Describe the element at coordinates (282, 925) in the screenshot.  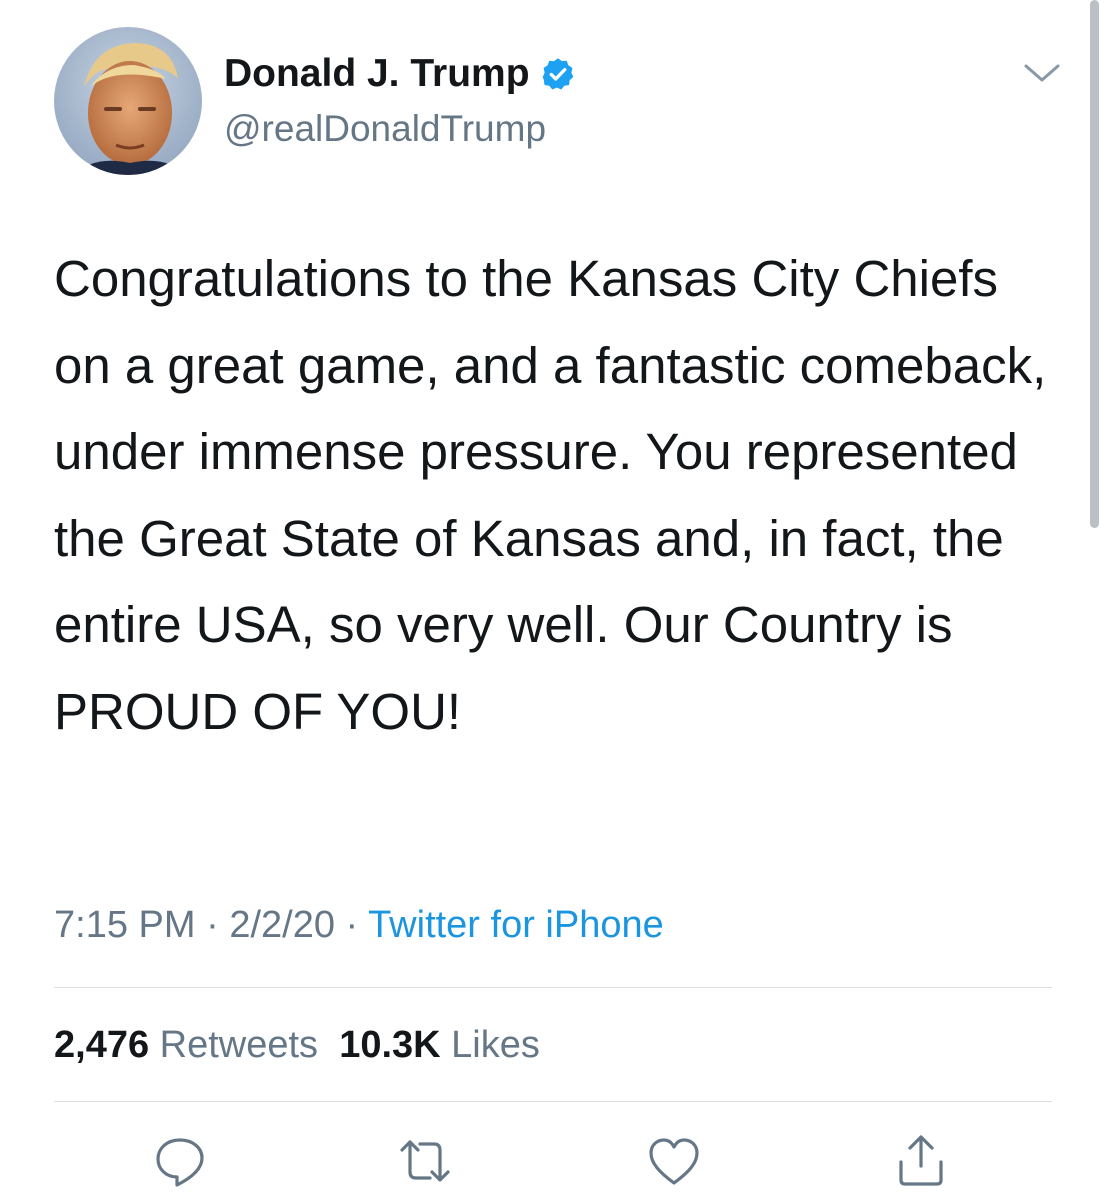
I see `tweet-date: 2/2/20` at that location.